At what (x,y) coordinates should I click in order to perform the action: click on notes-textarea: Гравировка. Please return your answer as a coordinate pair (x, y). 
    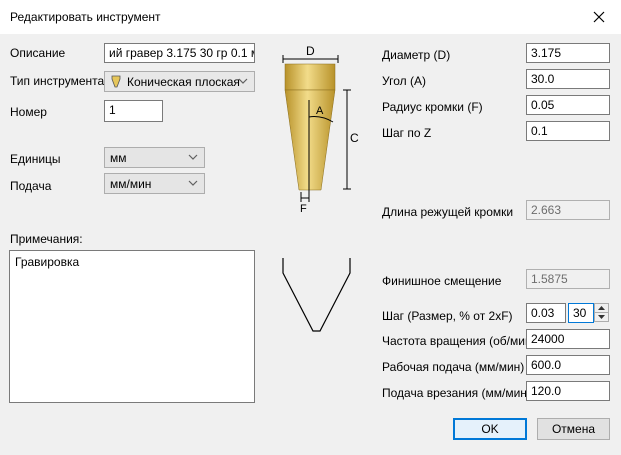
    Looking at the image, I should click on (132, 326).